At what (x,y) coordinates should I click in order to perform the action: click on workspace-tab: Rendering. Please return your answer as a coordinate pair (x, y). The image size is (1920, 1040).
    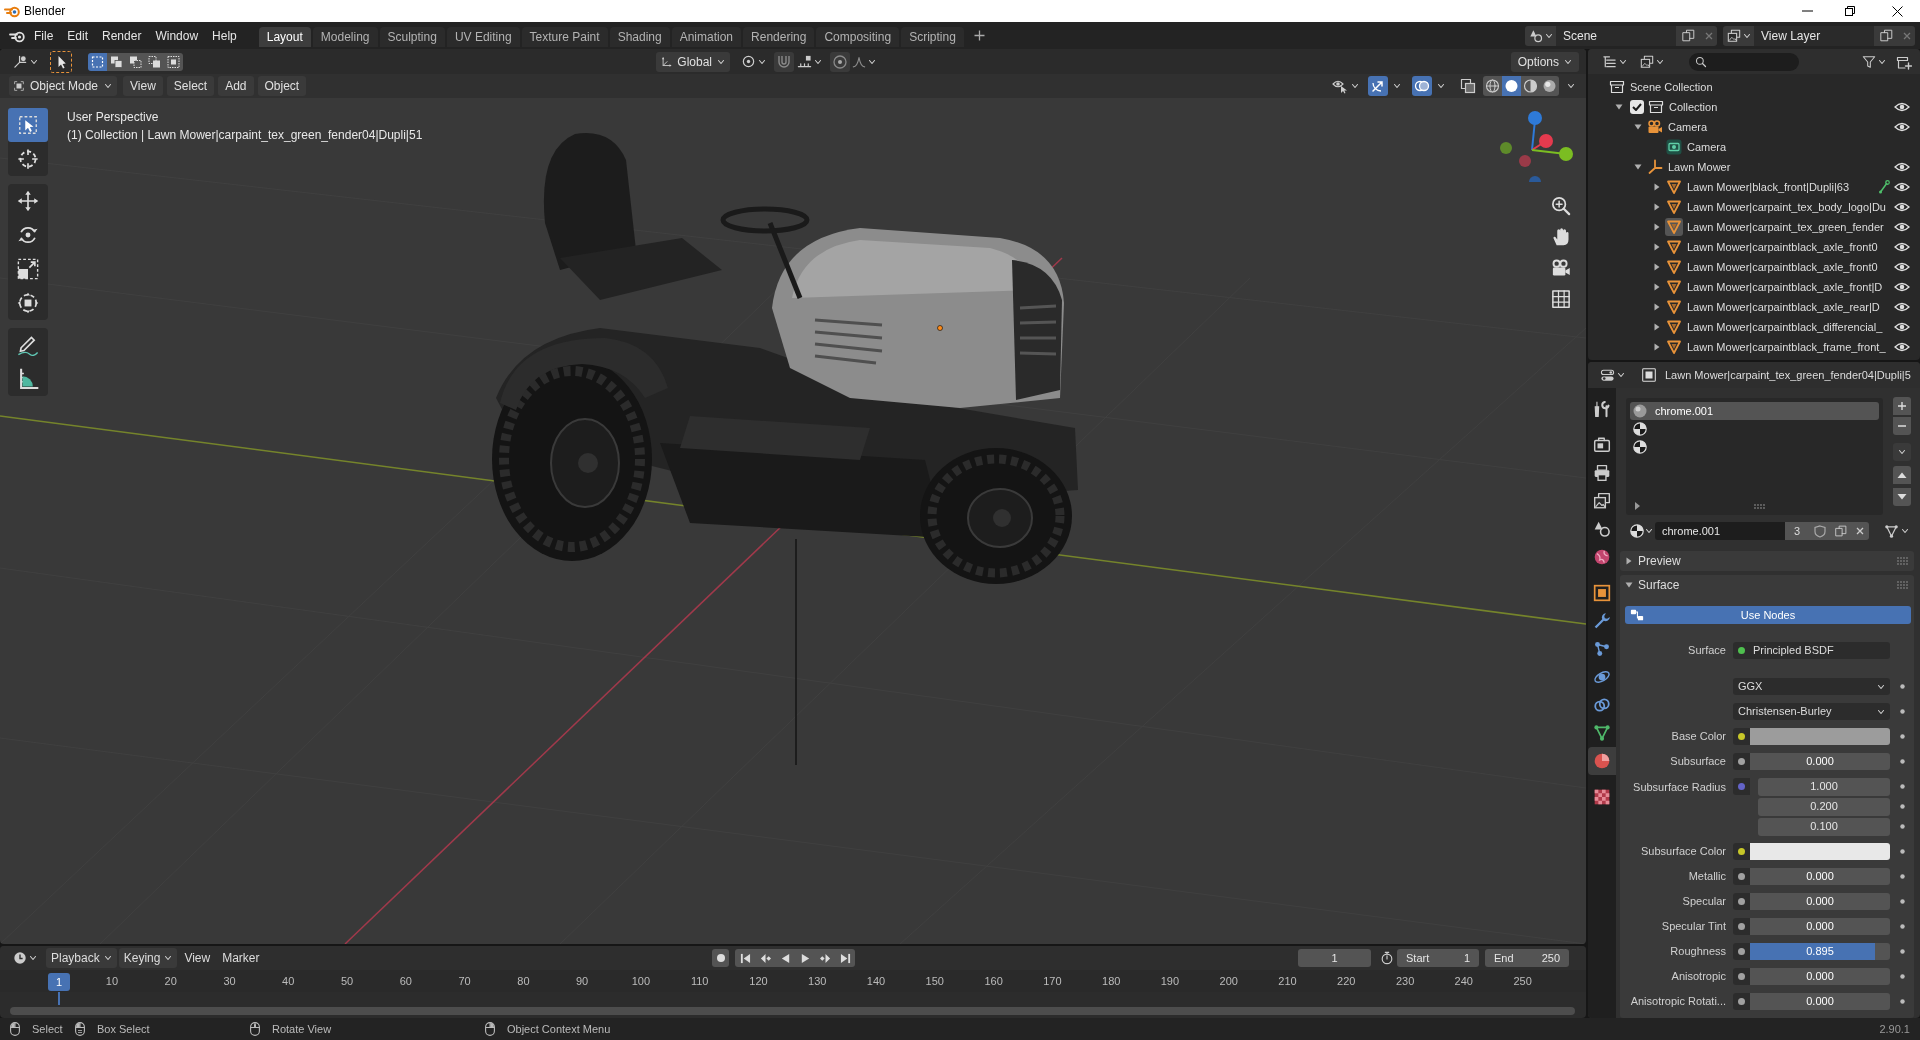
    Looking at the image, I should click on (779, 37).